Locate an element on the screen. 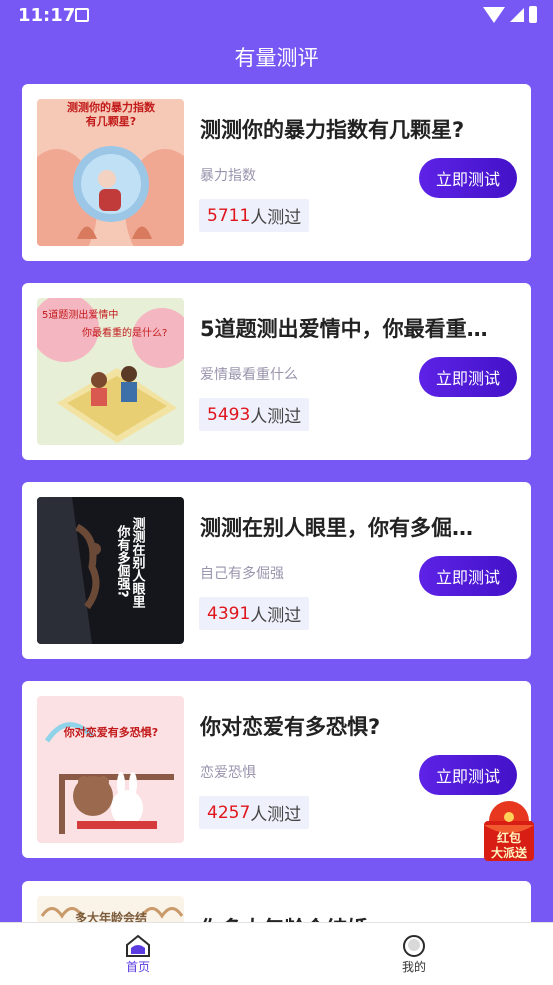 The width and height of the screenshot is (553, 985). thumb-text: 测测在别人眼里 is located at coordinates (138, 562).